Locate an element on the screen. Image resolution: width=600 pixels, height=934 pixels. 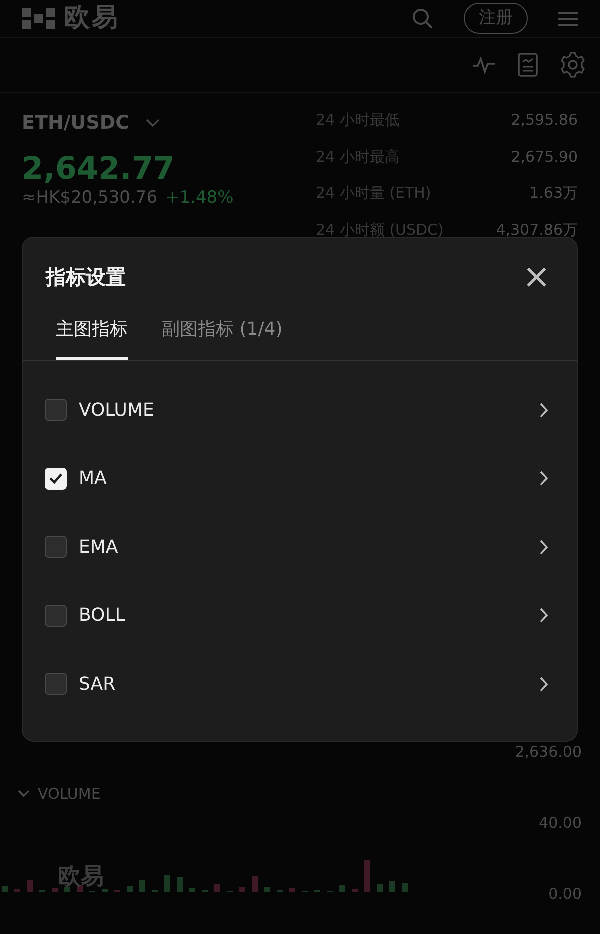
axis-label: 0.00 is located at coordinates (565, 894).